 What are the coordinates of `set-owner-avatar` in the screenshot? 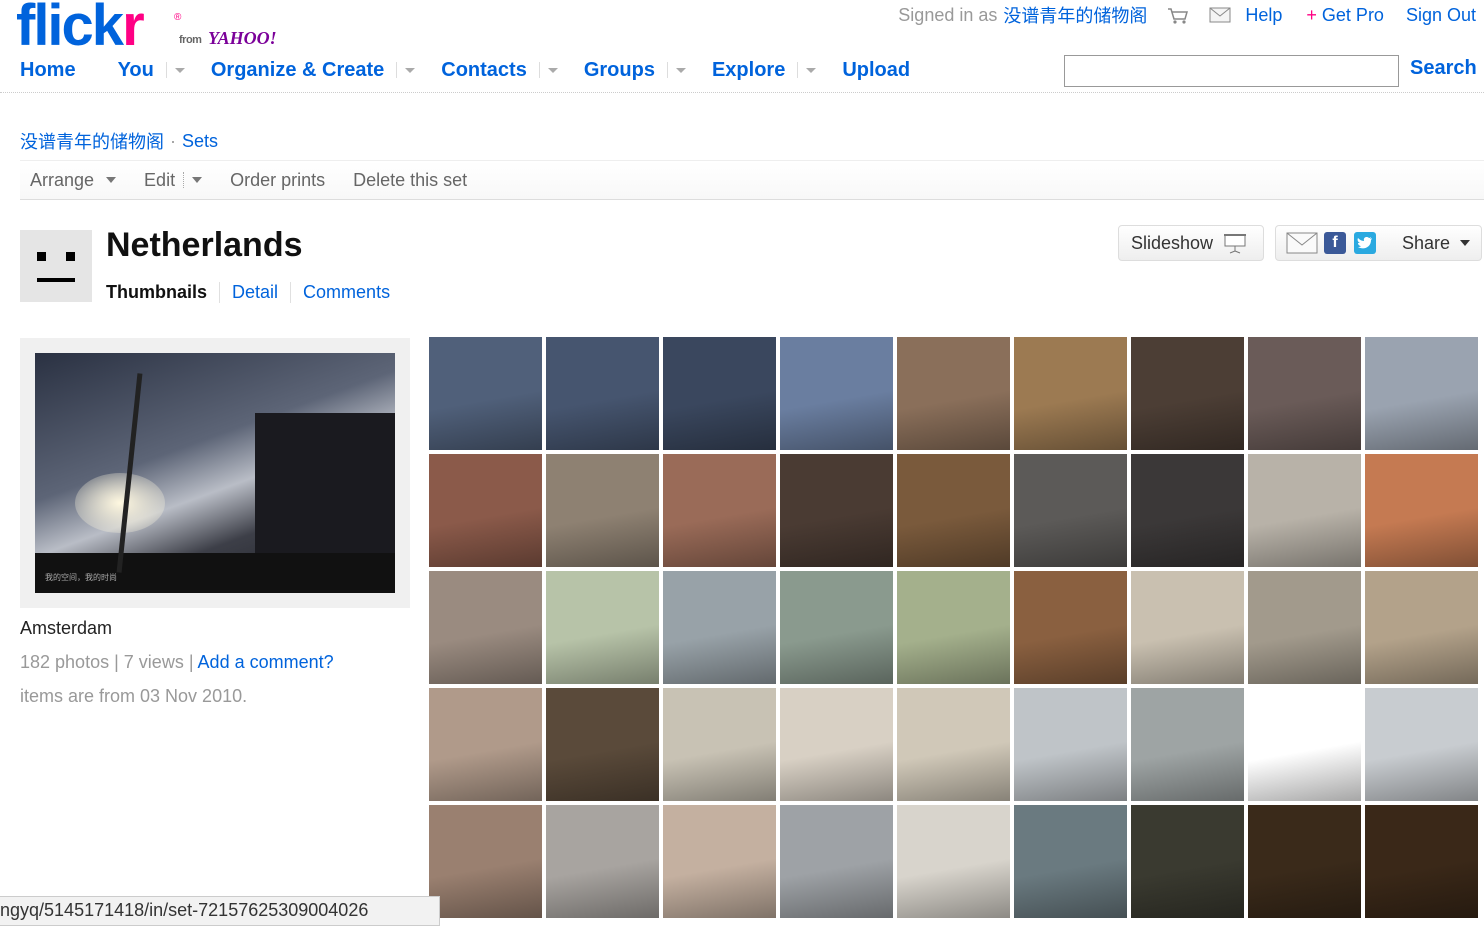 It's located at (56, 266).